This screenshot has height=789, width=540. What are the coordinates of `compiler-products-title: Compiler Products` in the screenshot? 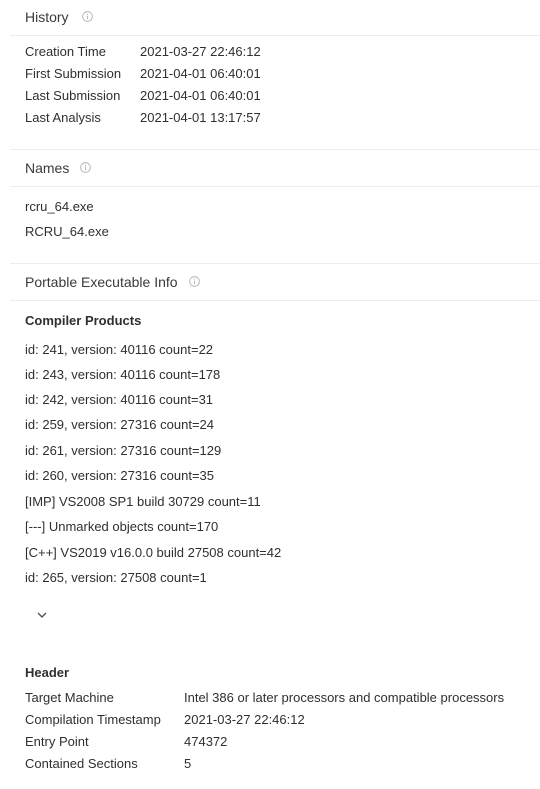 It's located at (83, 320).